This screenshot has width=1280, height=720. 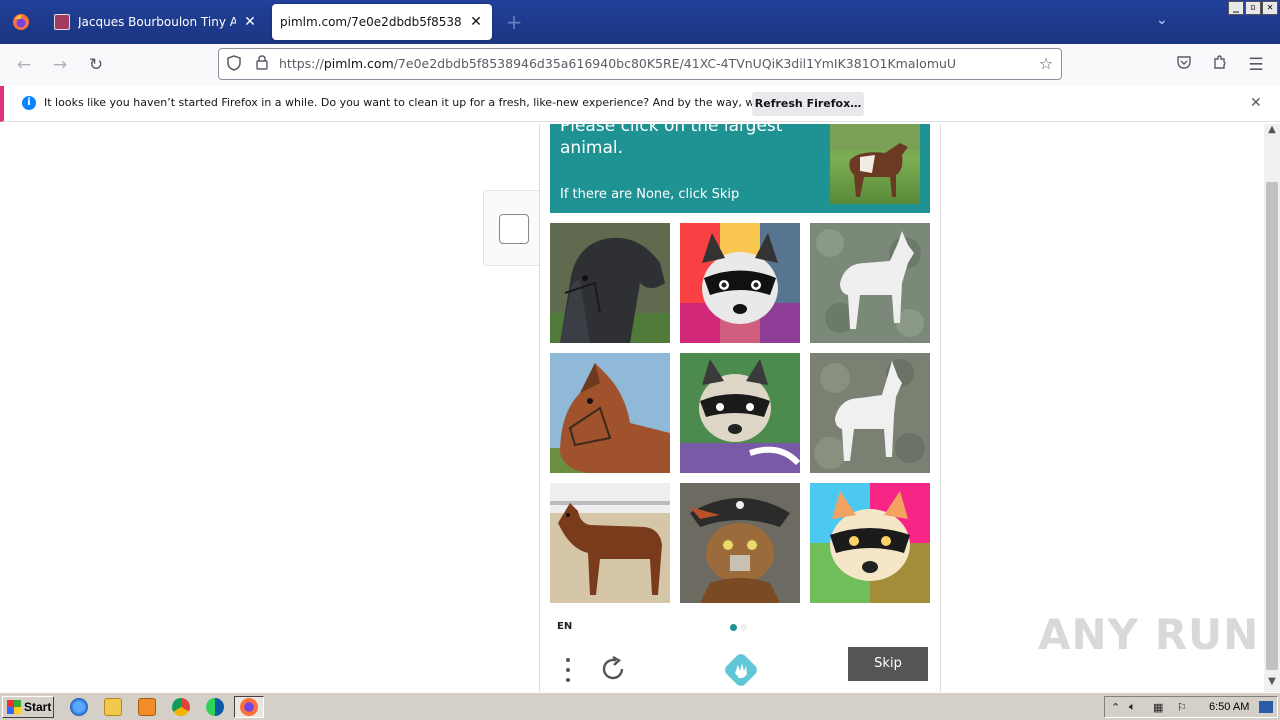 What do you see at coordinates (1182, 707) in the screenshot?
I see `action-center-flag-icon: ⚐` at bounding box center [1182, 707].